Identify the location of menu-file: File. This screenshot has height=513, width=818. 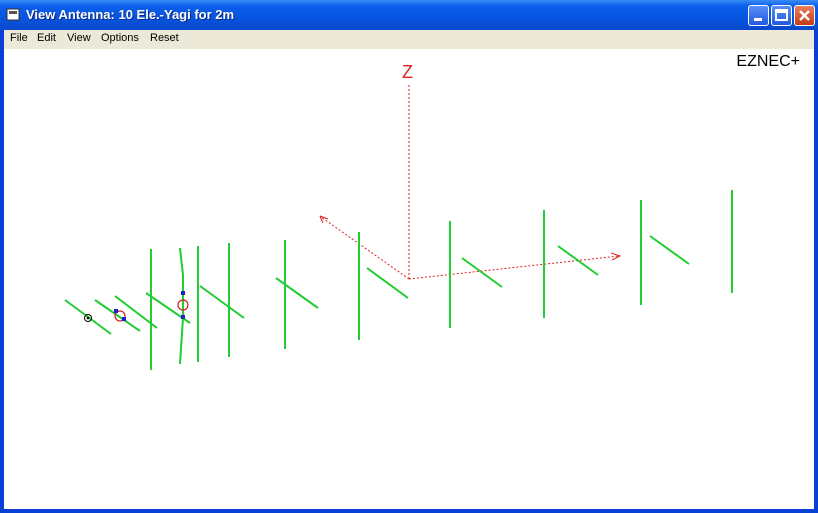
(19, 38).